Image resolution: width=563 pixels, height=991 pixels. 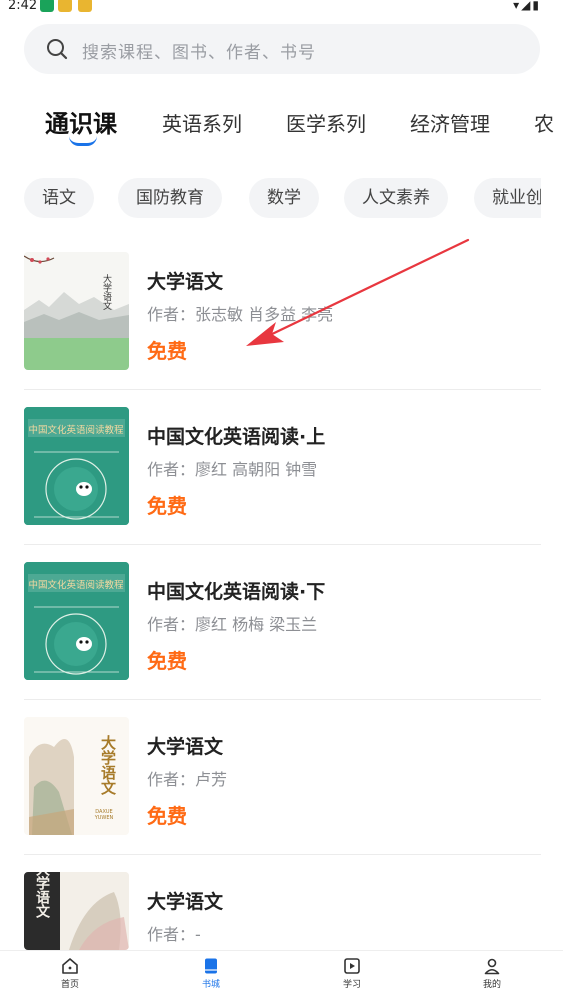 What do you see at coordinates (210, 985) in the screenshot?
I see `nav-bookstore-label: 书城` at bounding box center [210, 985].